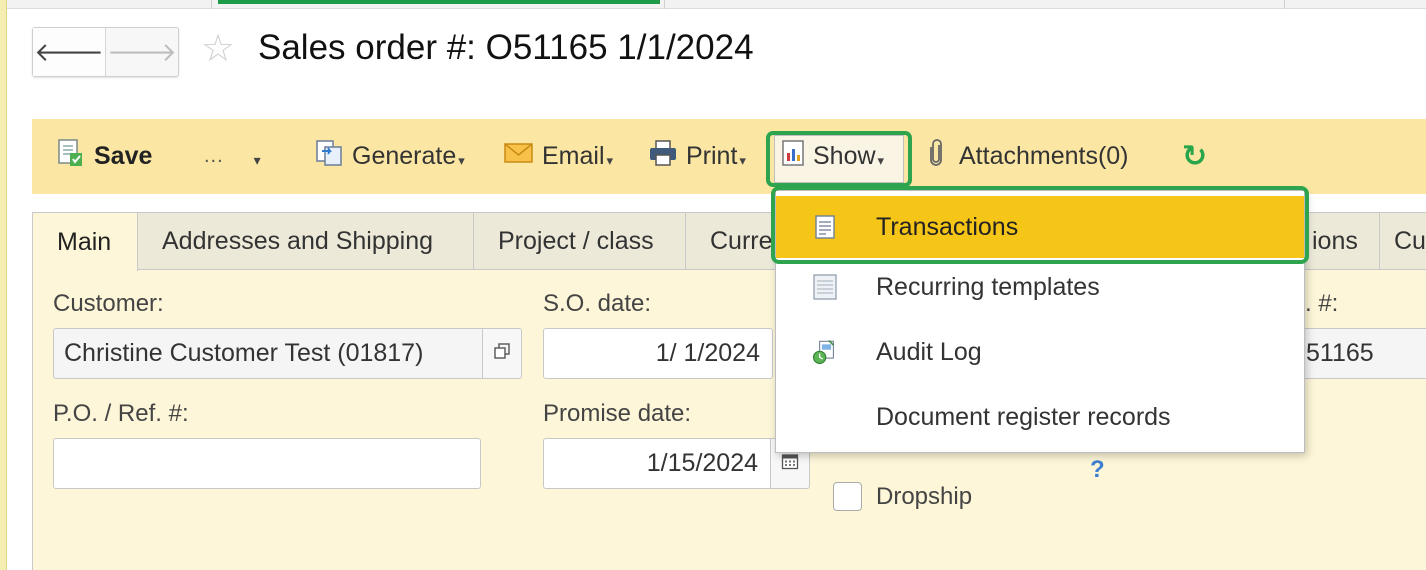 Image resolution: width=1426 pixels, height=570 pixels. I want to click on so-date-field: 1/ 1/2024, so click(658, 353).